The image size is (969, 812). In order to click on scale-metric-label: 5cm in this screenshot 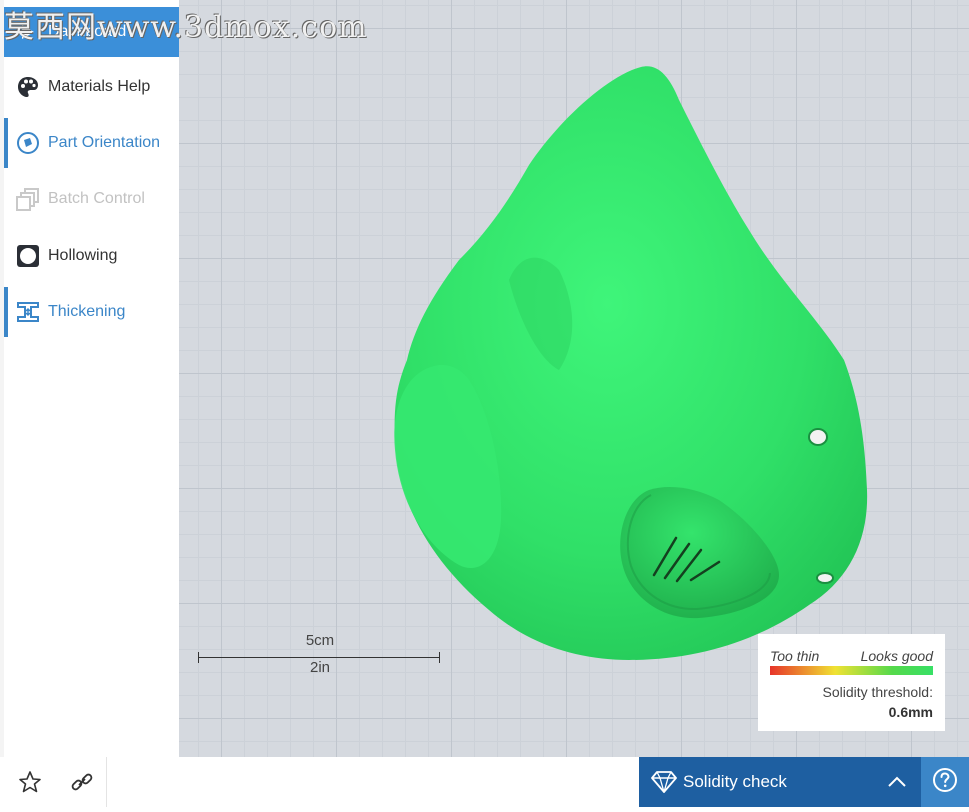, I will do `click(320, 640)`.